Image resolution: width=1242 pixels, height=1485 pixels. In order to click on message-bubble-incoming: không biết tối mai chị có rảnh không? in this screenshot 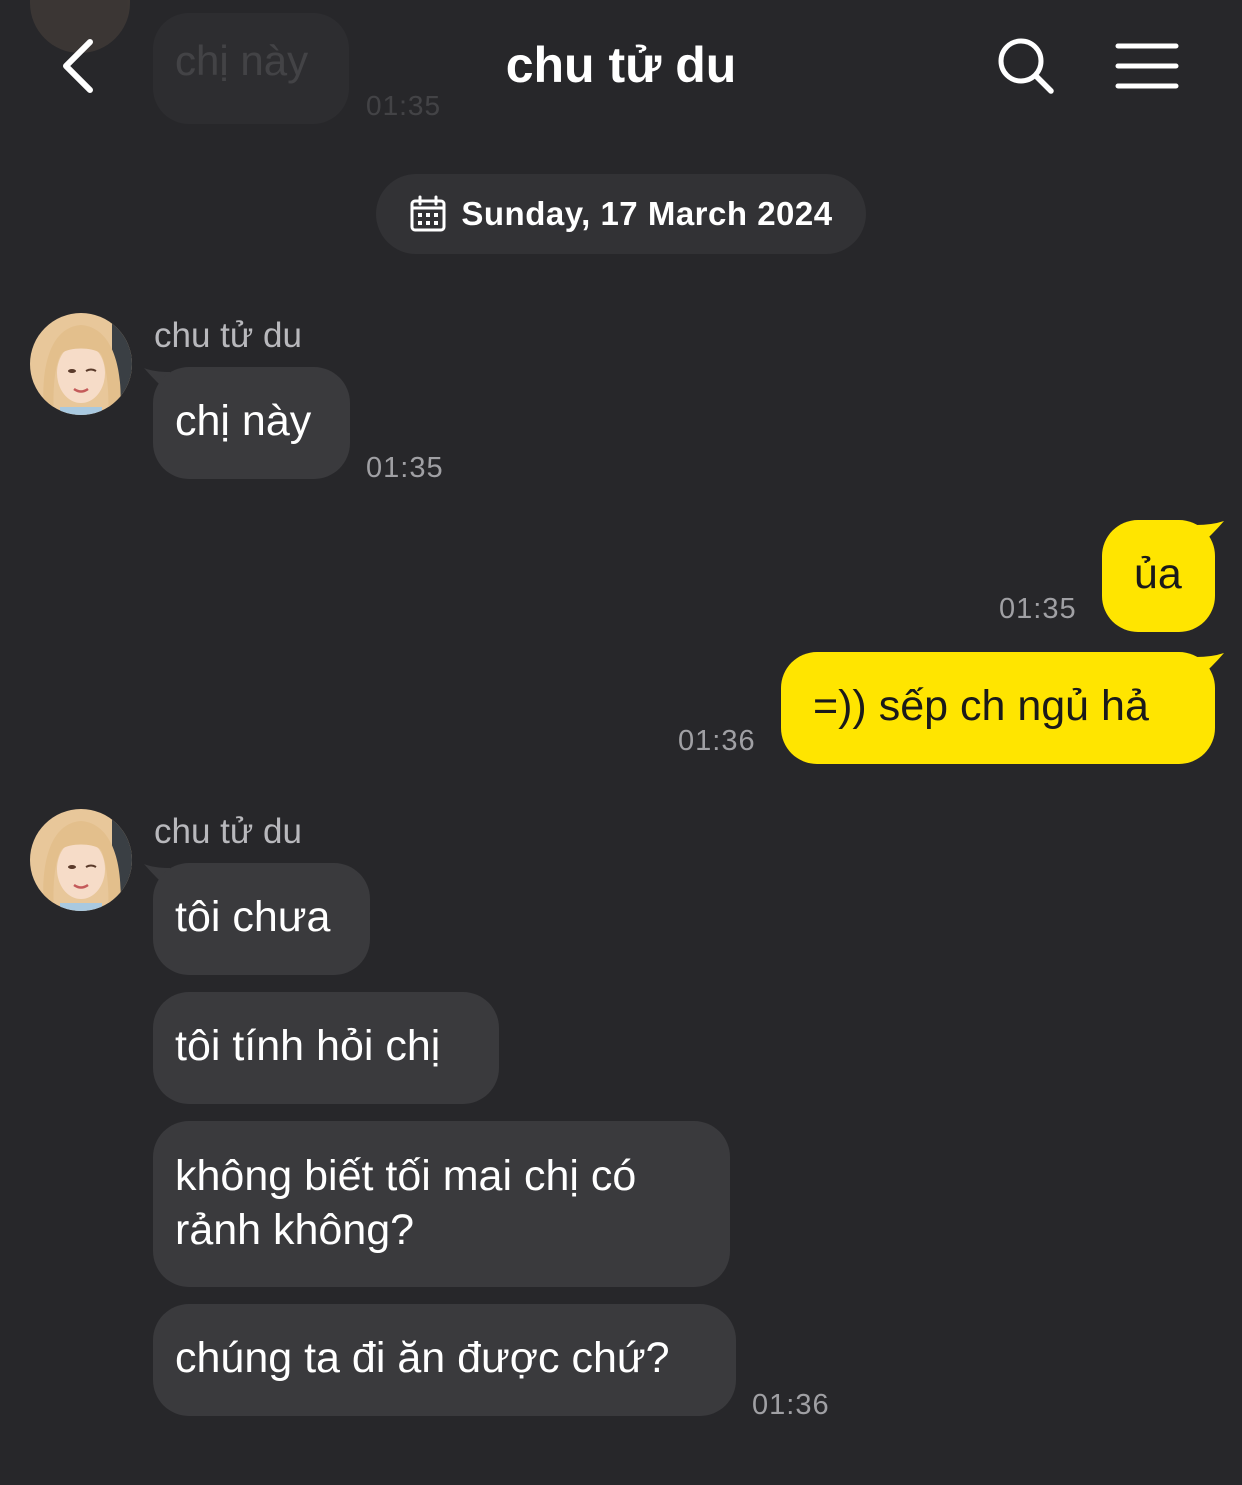, I will do `click(441, 1204)`.